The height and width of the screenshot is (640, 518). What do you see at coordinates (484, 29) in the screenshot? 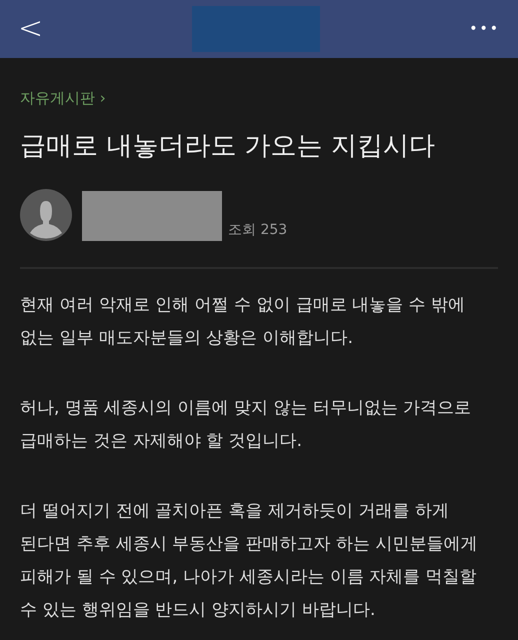
I see `more-menu-icon: •••` at bounding box center [484, 29].